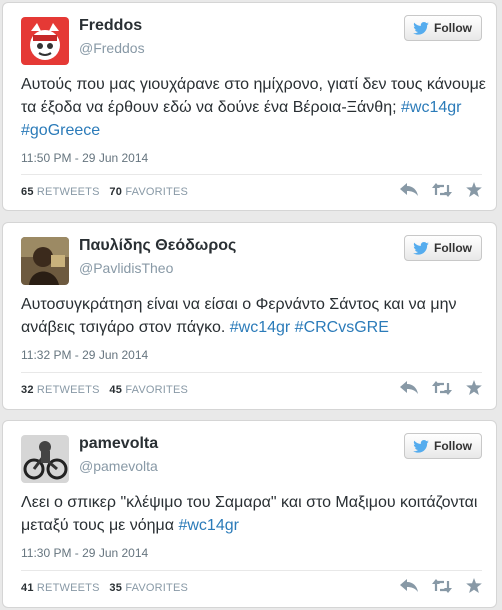 The height and width of the screenshot is (610, 502). I want to click on hashtag-link: #goGreece, so click(60, 130).